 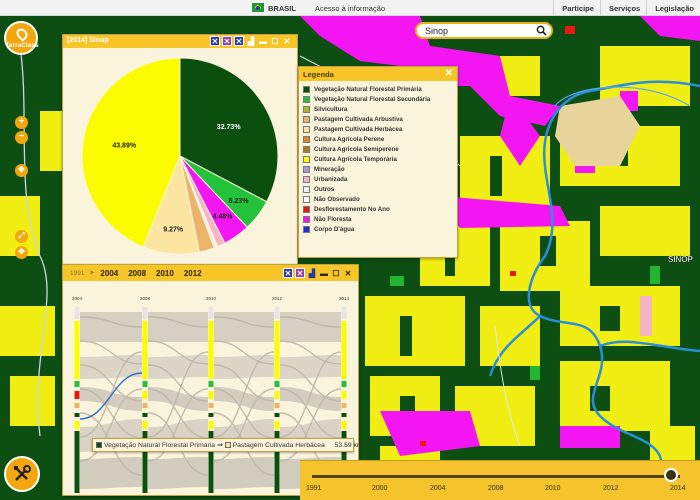 What do you see at coordinates (165, 273) in the screenshot?
I see `tab-year-2010: 2010` at bounding box center [165, 273].